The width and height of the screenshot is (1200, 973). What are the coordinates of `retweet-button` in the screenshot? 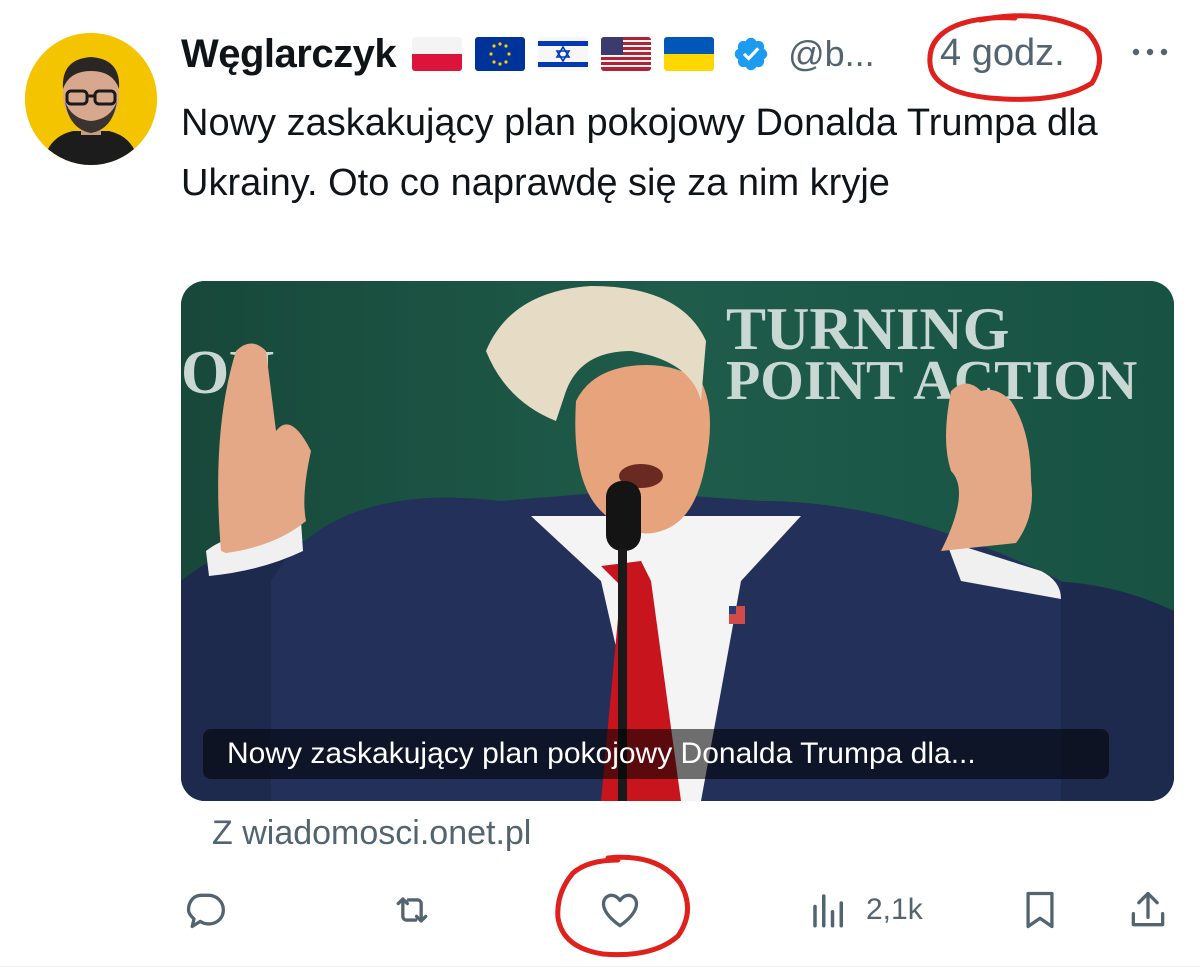 It's located at (412, 910).